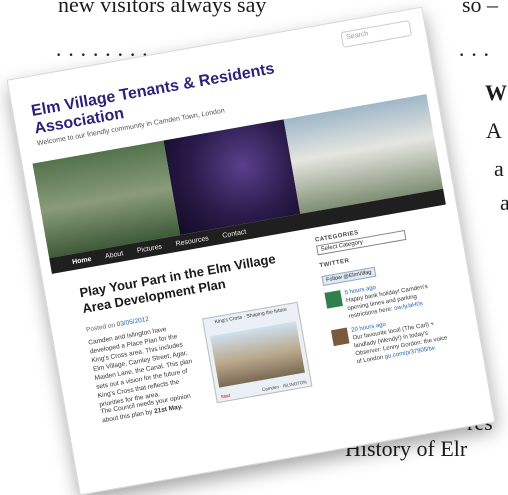 The width and height of the screenshot is (508, 495). What do you see at coordinates (349, 276) in the screenshot?
I see `follow-button: Follow @ElmVillag` at bounding box center [349, 276].